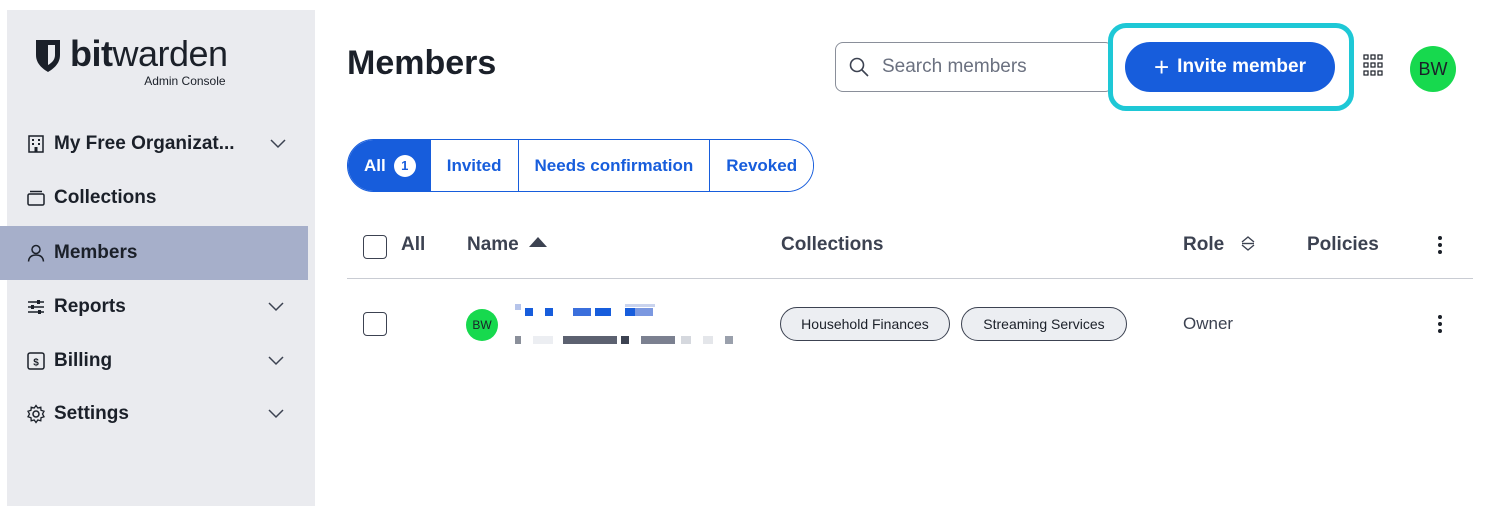  What do you see at coordinates (375, 165) in the screenshot?
I see `tab-label: All` at bounding box center [375, 165].